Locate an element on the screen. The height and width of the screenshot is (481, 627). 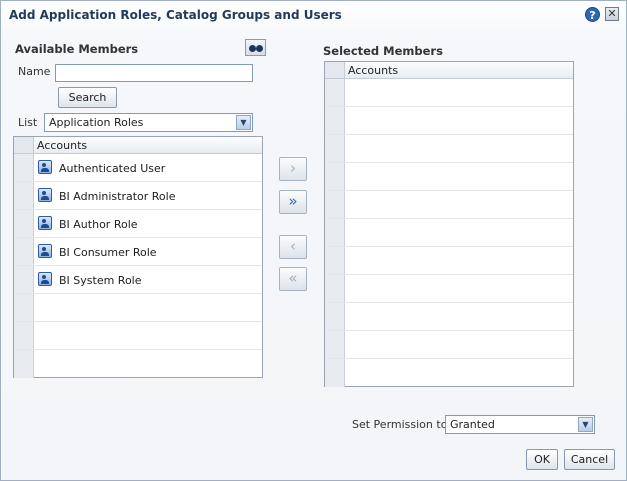
row-label: BI Consumer Role is located at coordinates (108, 252).